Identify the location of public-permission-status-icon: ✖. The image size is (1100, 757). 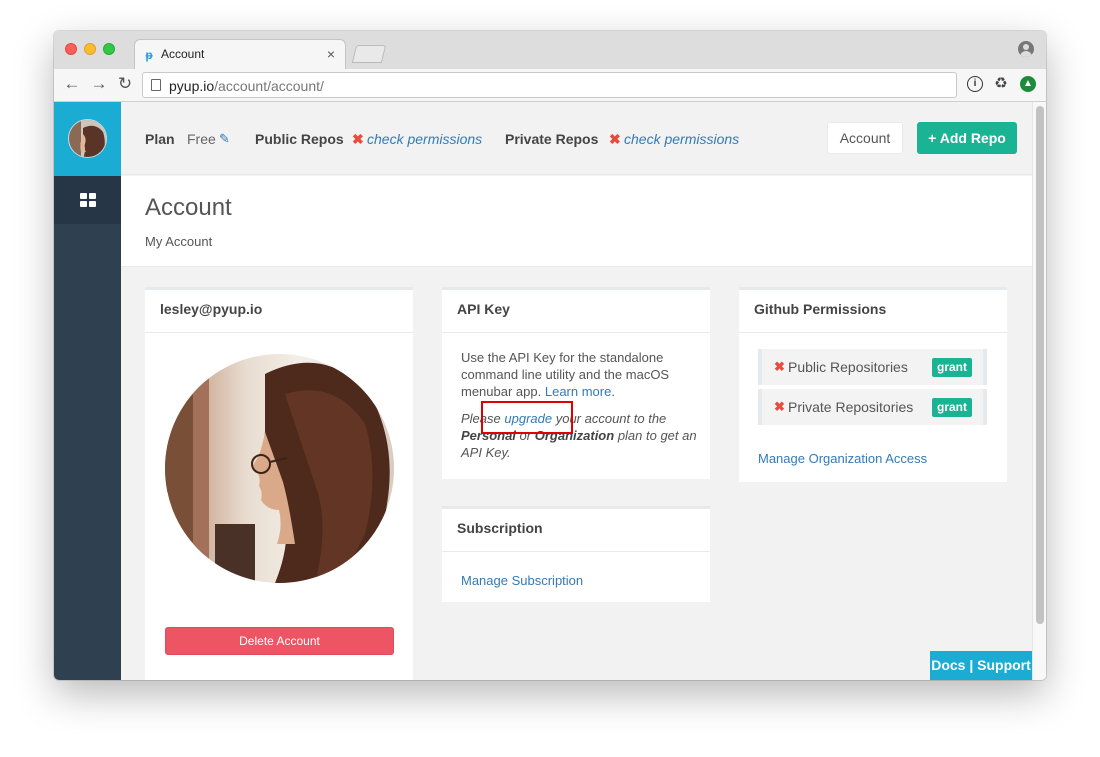
(779, 366).